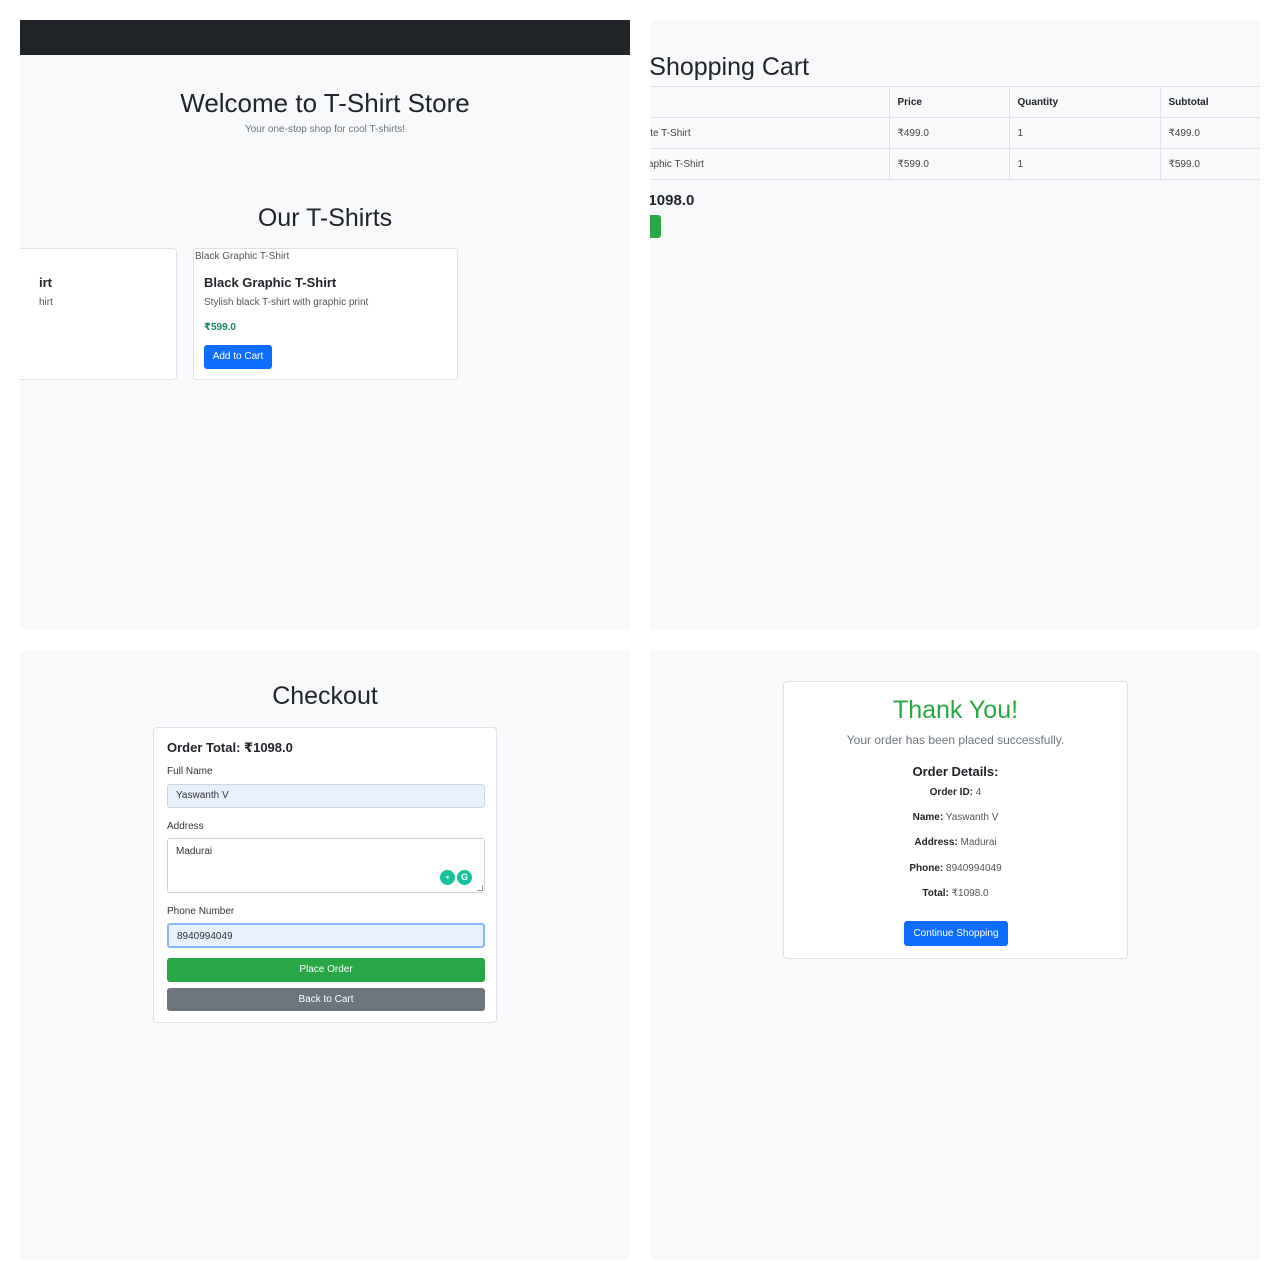  I want to click on table-row: aphic T-Shirt ₹599.0 1 ₹599.0, so click(955, 164).